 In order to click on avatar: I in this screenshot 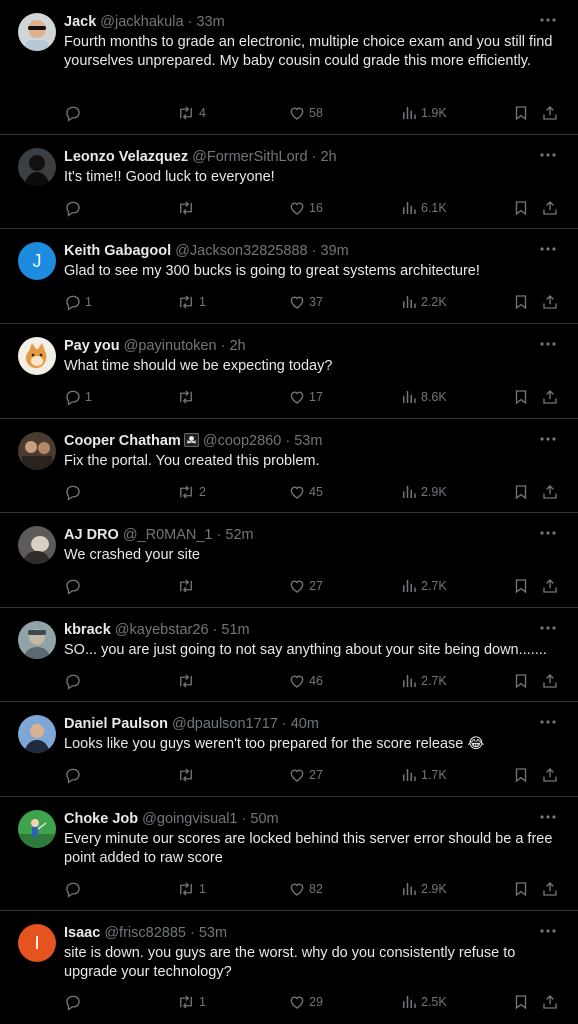, I will do `click(37, 943)`.